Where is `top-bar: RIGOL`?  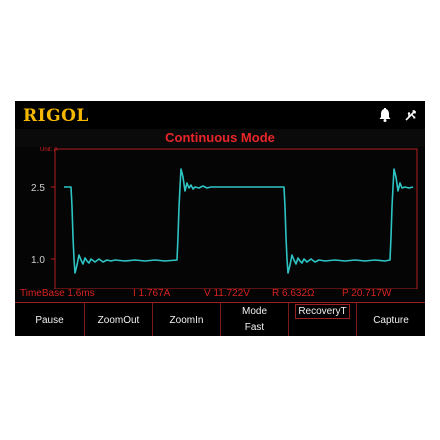
top-bar: RIGOL is located at coordinates (220, 115).